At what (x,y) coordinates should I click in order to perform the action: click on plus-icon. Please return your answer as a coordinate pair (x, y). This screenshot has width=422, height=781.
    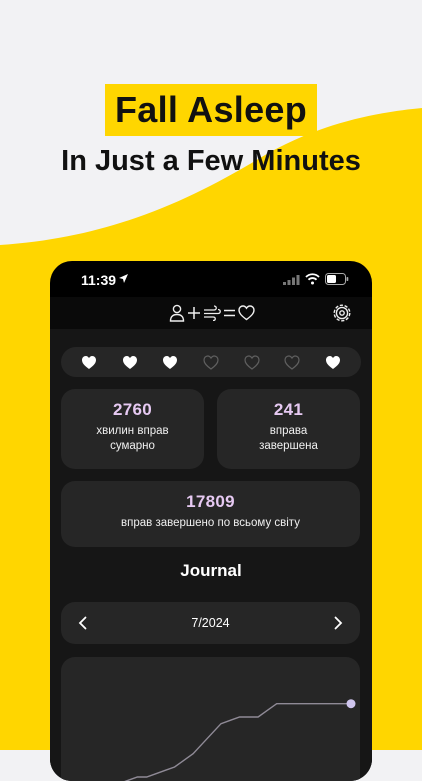
    Looking at the image, I should click on (194, 313).